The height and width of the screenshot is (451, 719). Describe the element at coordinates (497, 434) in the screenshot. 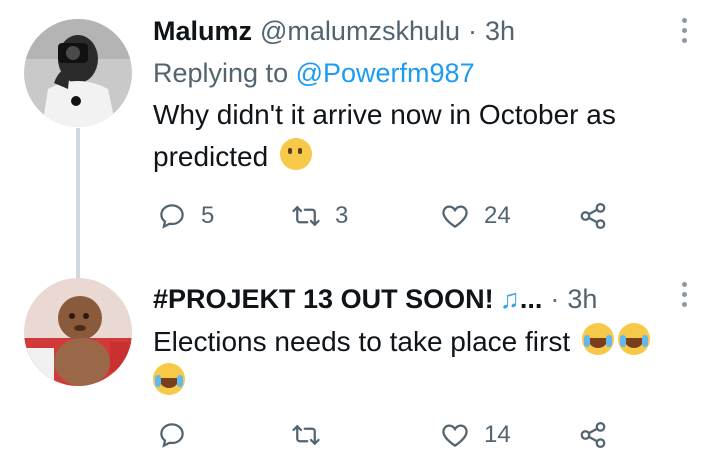

I see `like-count: 14` at that location.